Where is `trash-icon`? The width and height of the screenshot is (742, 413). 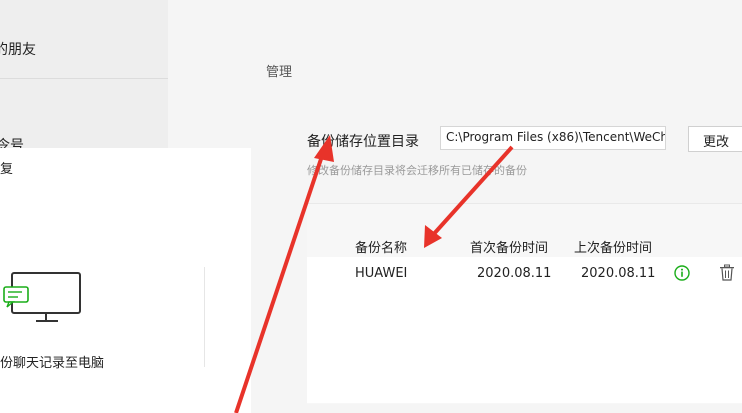 trash-icon is located at coordinates (727, 272).